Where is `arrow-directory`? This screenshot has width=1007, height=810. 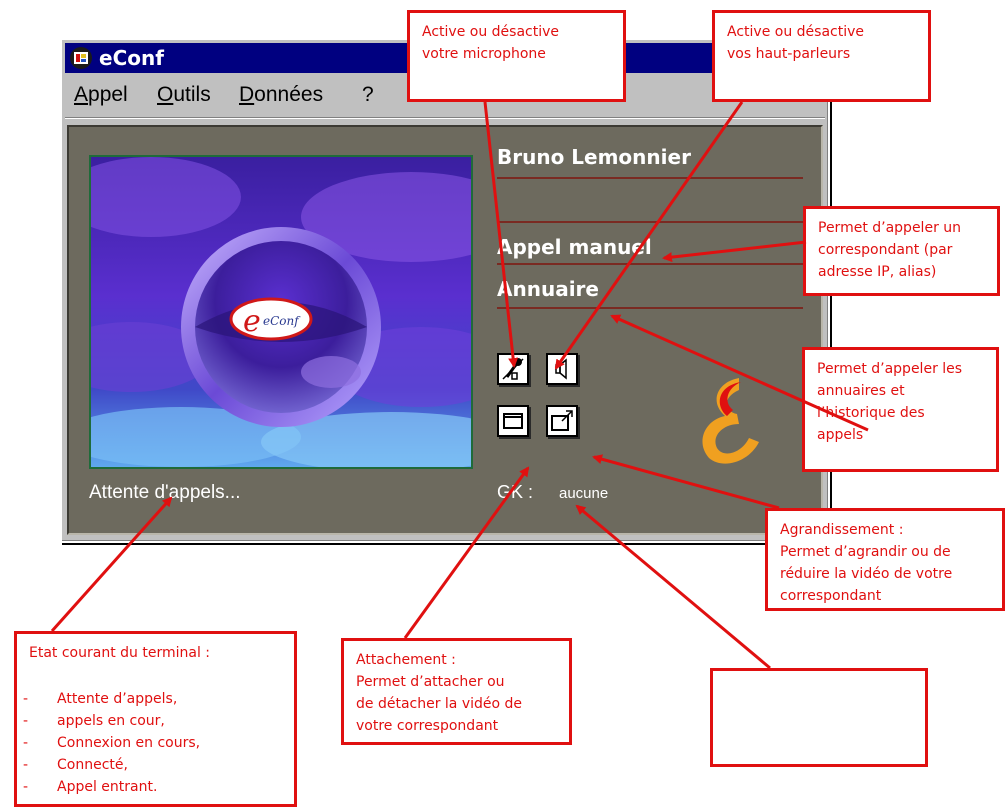 arrow-directory is located at coordinates (739, 373).